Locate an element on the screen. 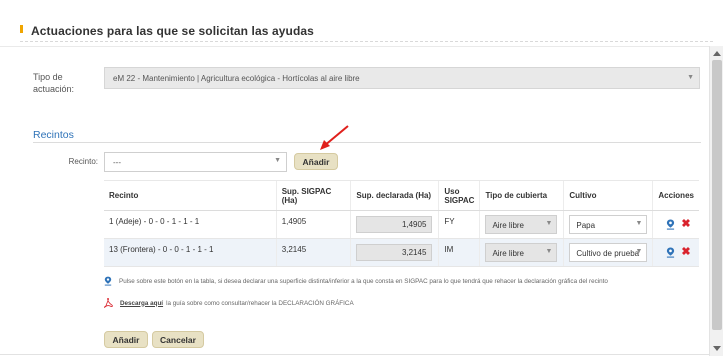 The width and height of the screenshot is (723, 356). download-guide-link: Descarga aquí is located at coordinates (141, 303).